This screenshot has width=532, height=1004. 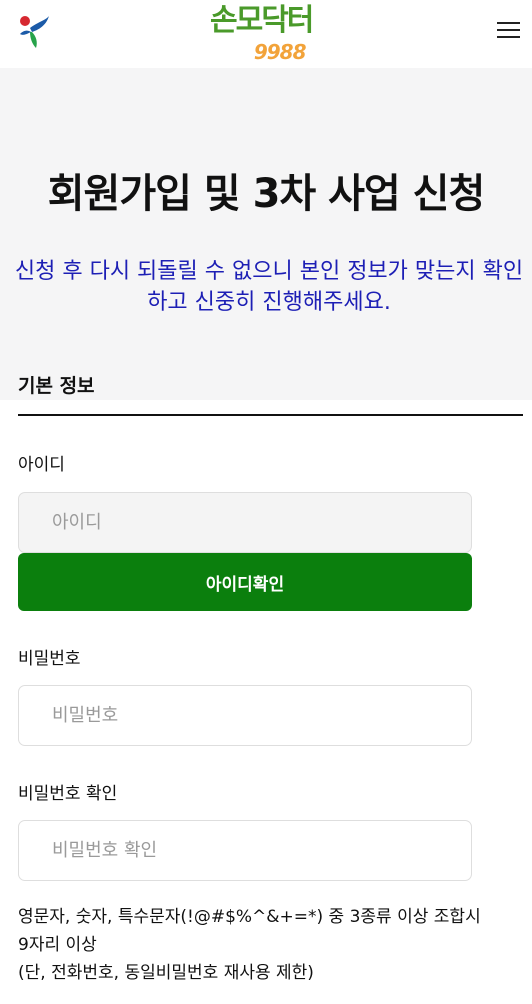 What do you see at coordinates (34, 31) in the screenshot?
I see `korea-emblem-icon` at bounding box center [34, 31].